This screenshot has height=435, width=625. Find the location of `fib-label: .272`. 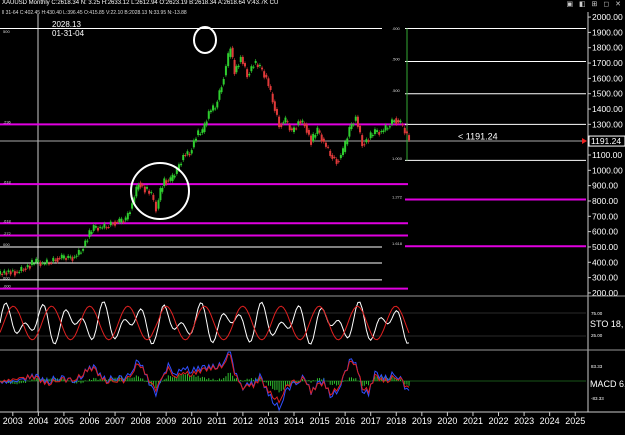

fib-label: .272 is located at coordinates (7, 233).